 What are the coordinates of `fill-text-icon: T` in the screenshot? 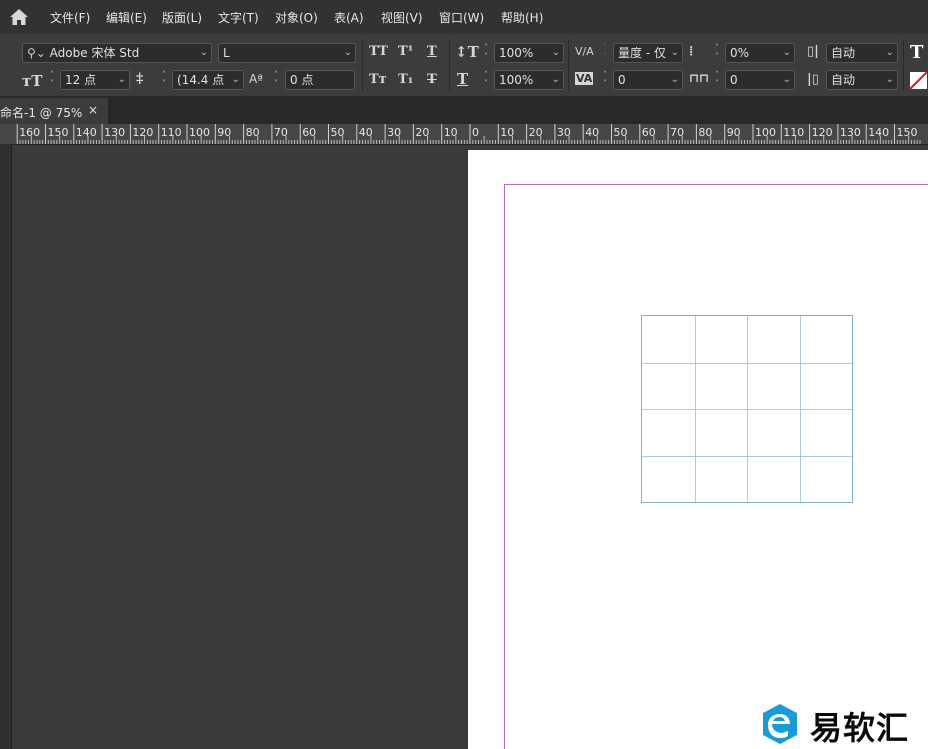 It's located at (916, 52).